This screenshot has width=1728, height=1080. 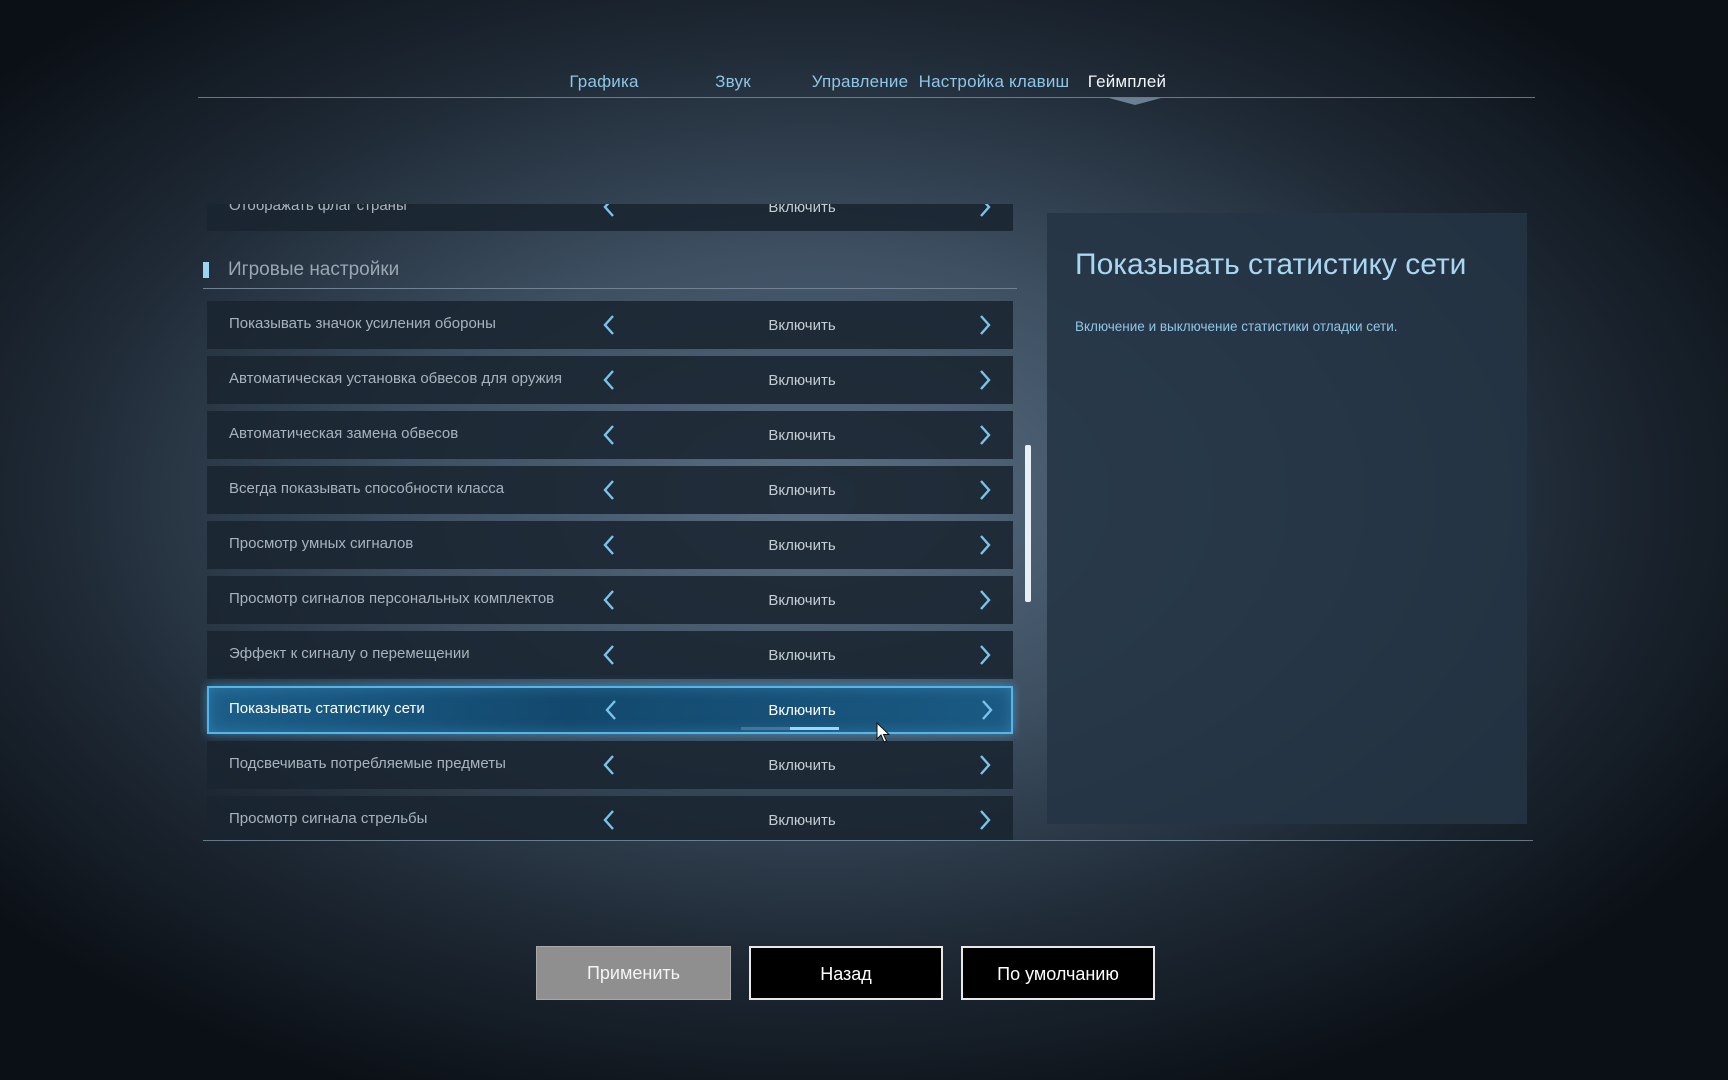 What do you see at coordinates (1127, 82) in the screenshot?
I see `tab-gameplay: Геймплей` at bounding box center [1127, 82].